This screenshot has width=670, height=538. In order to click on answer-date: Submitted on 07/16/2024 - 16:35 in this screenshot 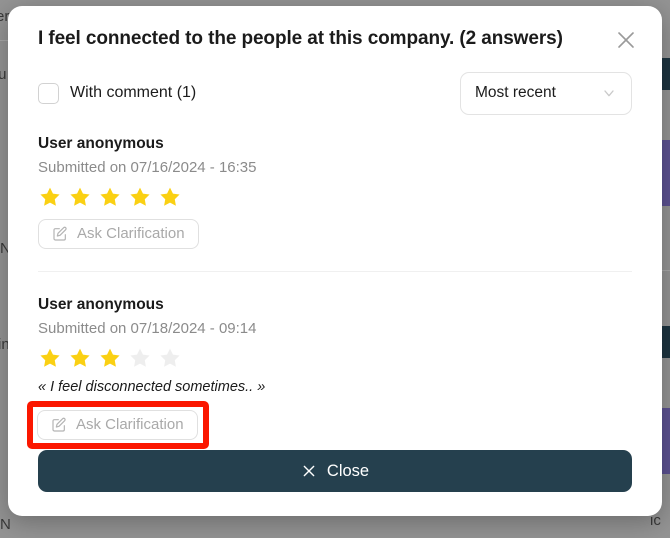, I will do `click(147, 167)`.